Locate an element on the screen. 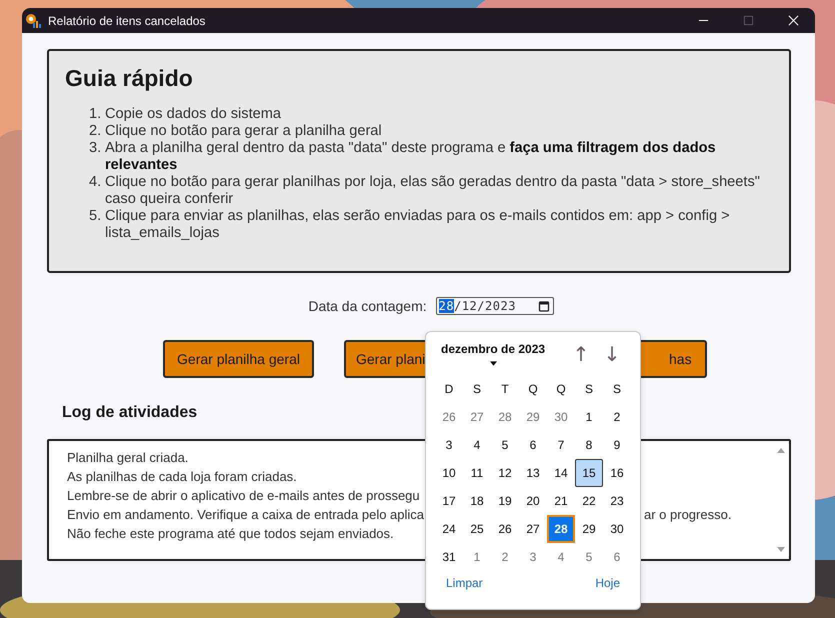 The height and width of the screenshot is (618, 835). guide-step: Copie os dados do sistema is located at coordinates (193, 114).